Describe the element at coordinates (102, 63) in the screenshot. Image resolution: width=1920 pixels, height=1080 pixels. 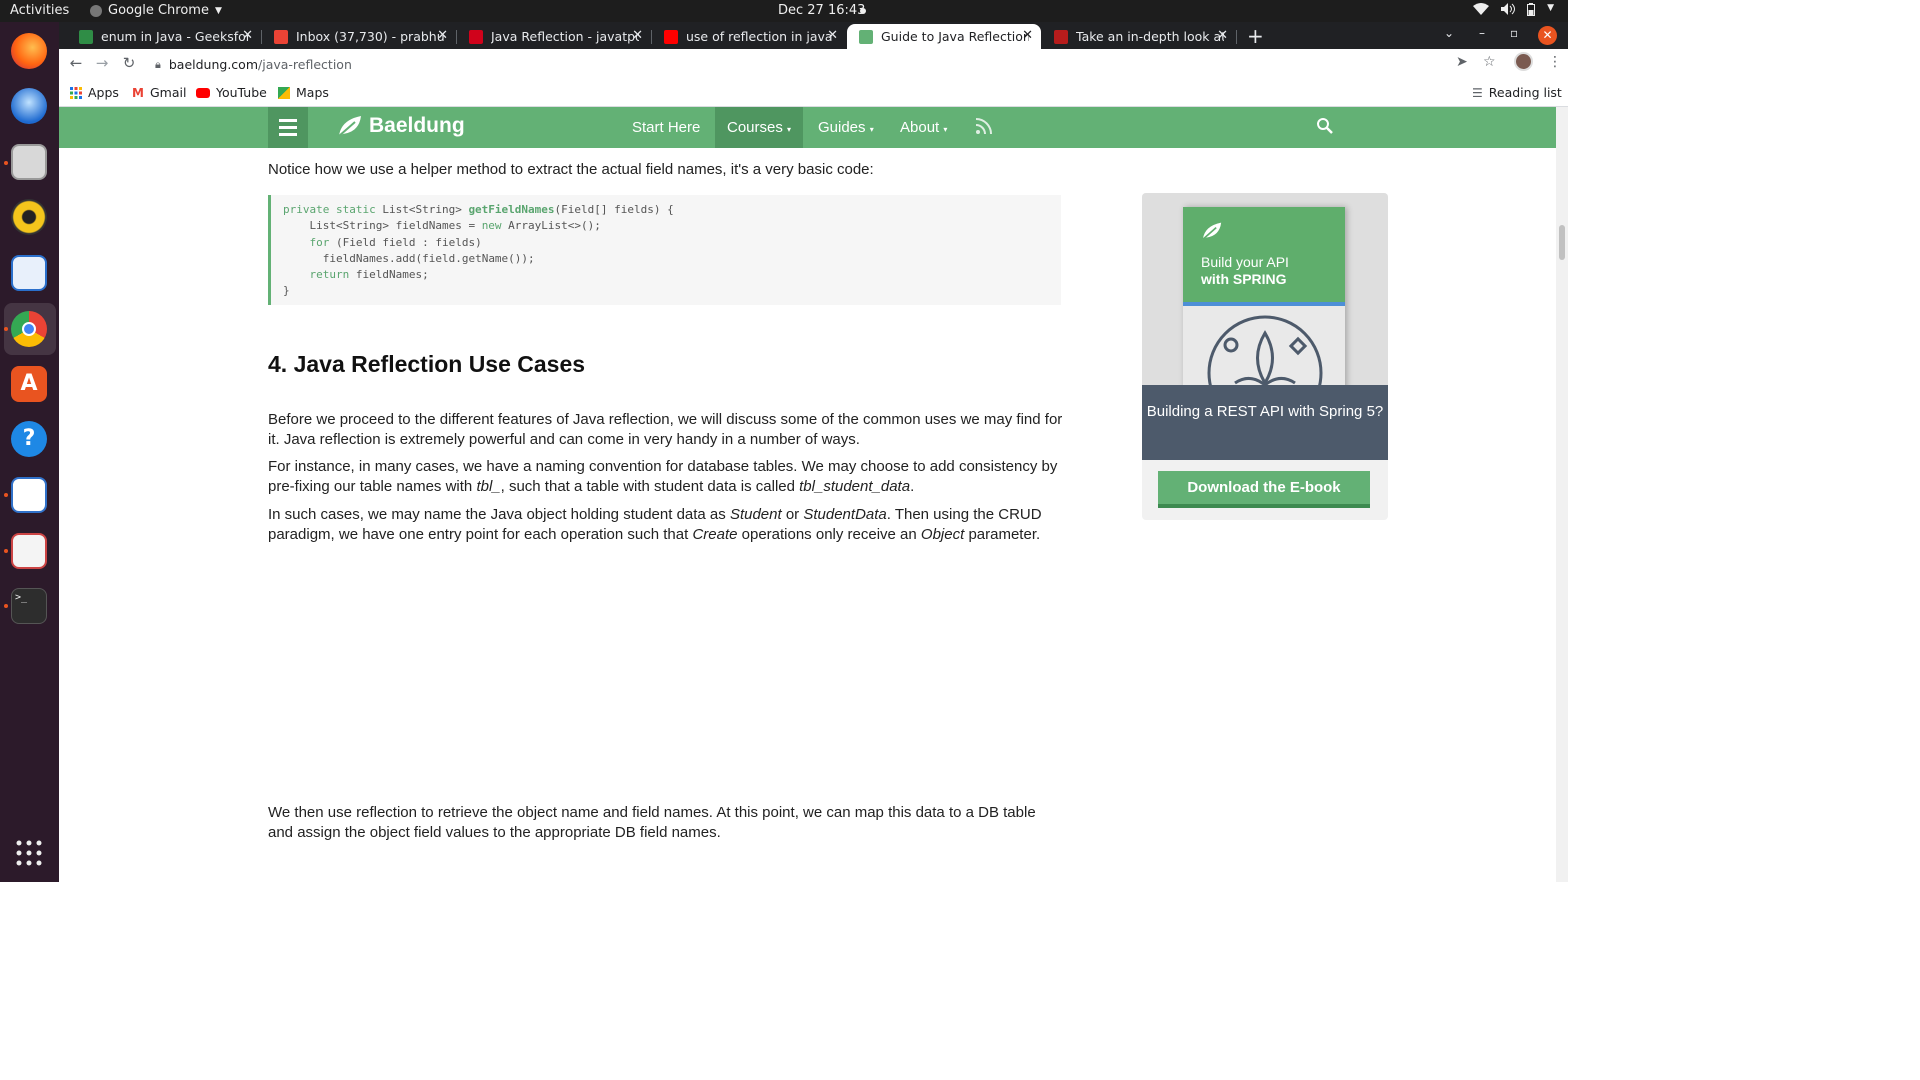
I see `forward-icon: →` at that location.